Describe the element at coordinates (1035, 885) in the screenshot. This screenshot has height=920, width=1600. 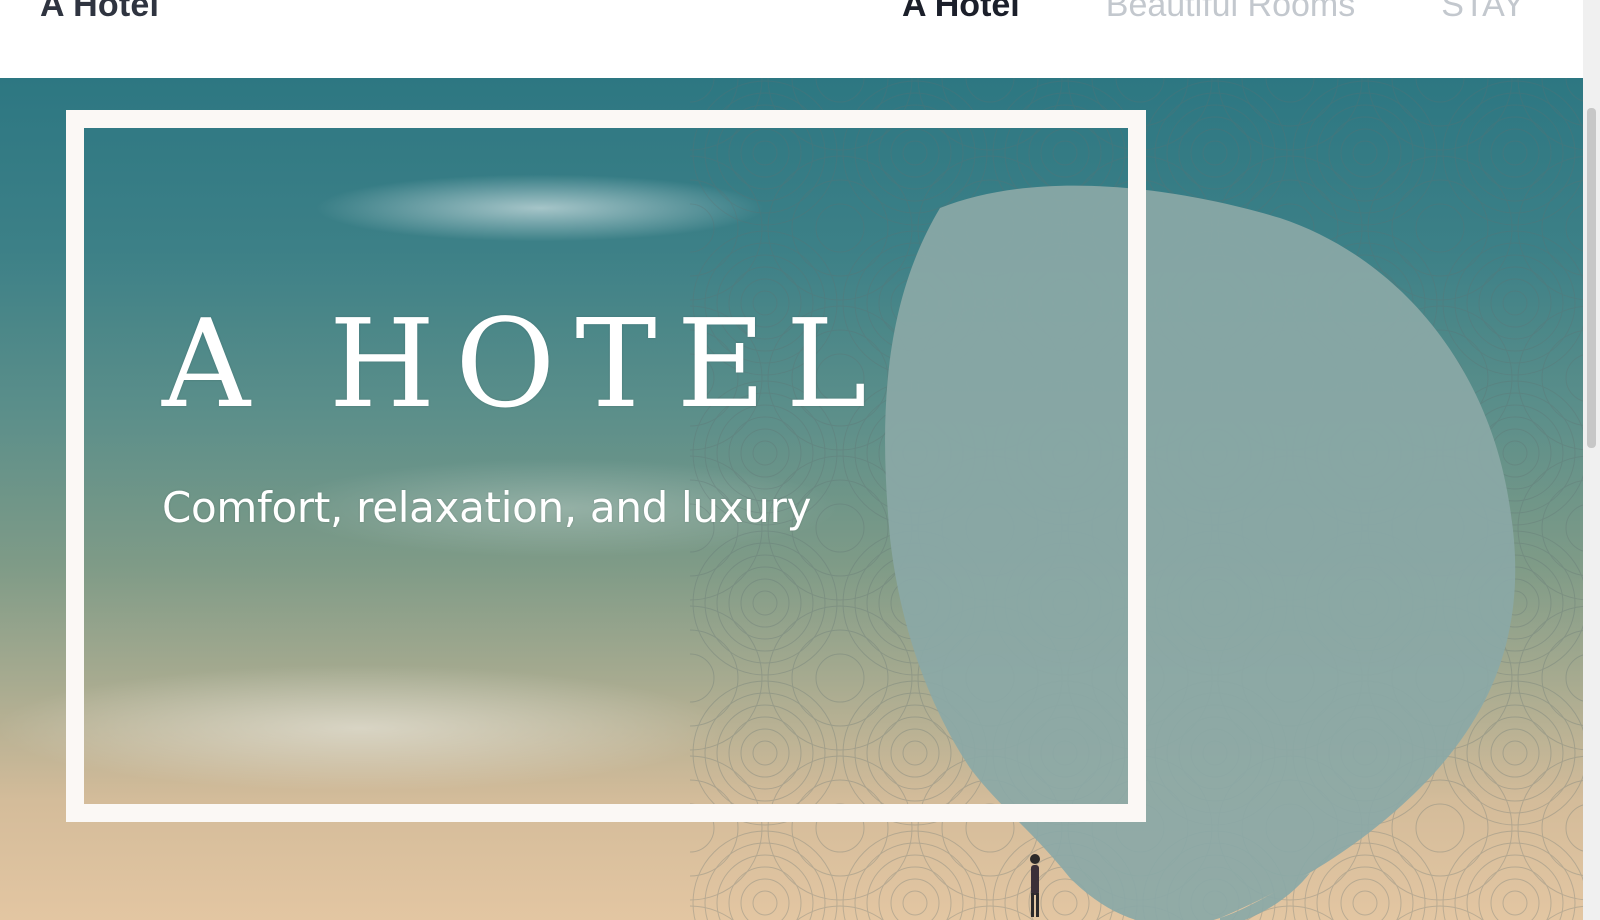
I see `person-on-beach` at that location.